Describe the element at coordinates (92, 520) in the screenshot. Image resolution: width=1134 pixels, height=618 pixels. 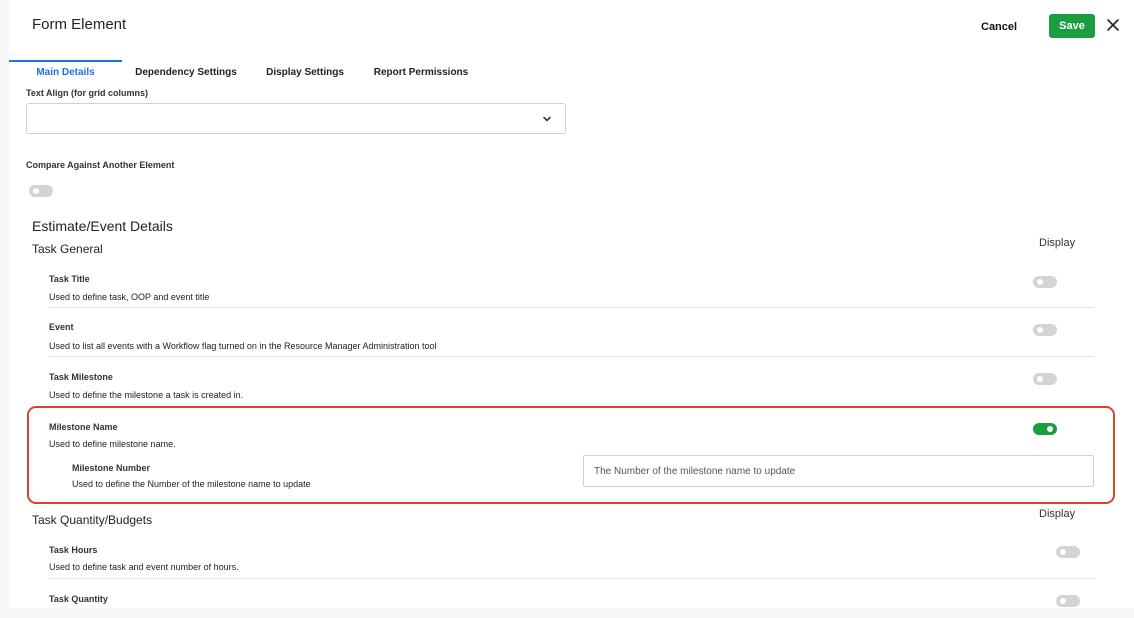
I see `task-quantity-title: Task Quantity/Budgets` at that location.